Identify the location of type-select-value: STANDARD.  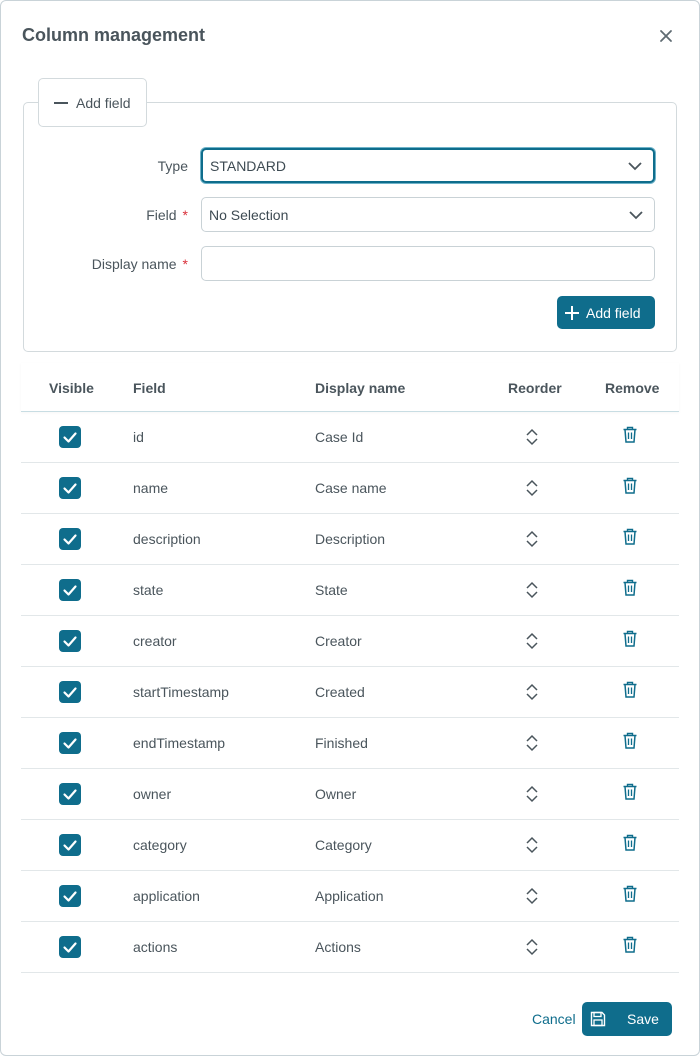
(248, 165).